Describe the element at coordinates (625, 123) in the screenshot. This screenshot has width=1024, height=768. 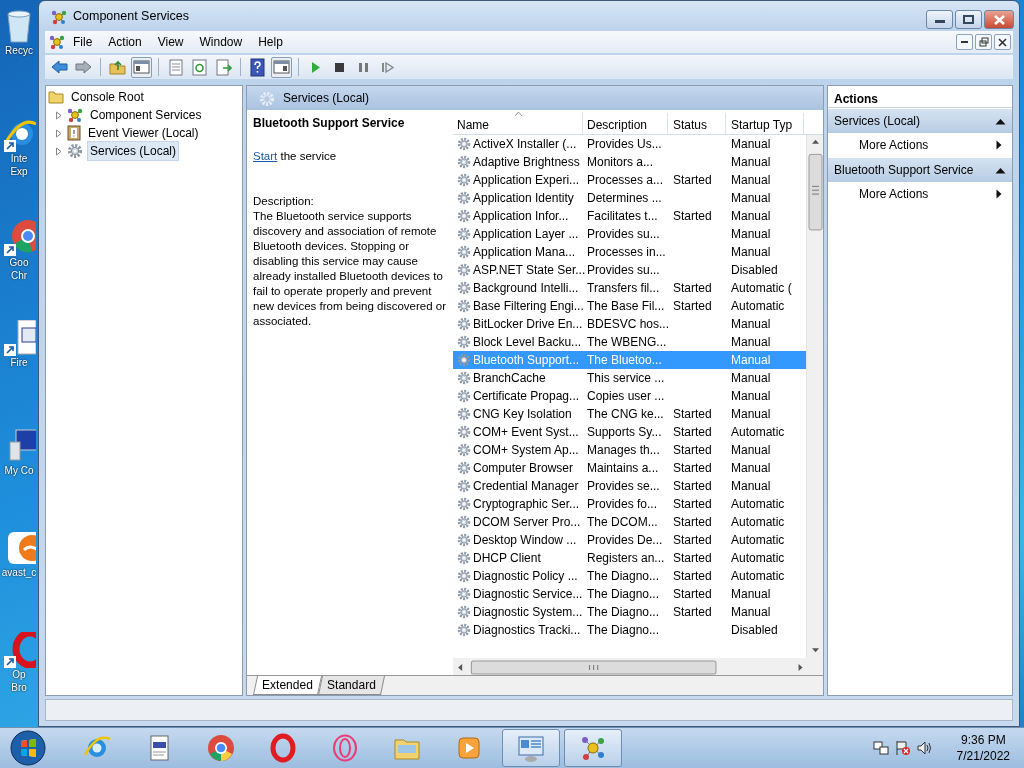
I see `column-header: Description` at that location.